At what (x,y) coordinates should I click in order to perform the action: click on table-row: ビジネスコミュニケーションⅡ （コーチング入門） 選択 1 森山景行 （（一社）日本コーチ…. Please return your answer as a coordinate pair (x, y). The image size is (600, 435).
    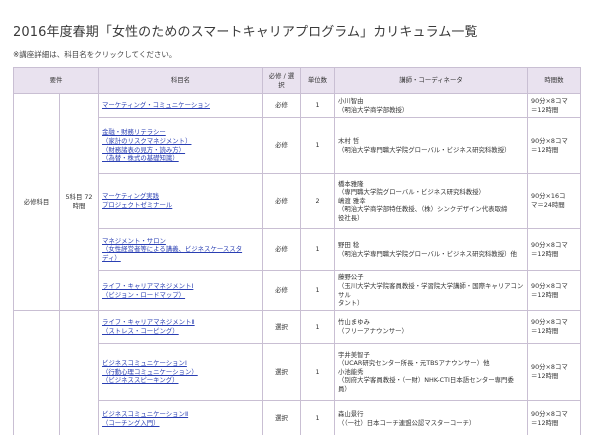
    Looking at the image, I should click on (297, 417).